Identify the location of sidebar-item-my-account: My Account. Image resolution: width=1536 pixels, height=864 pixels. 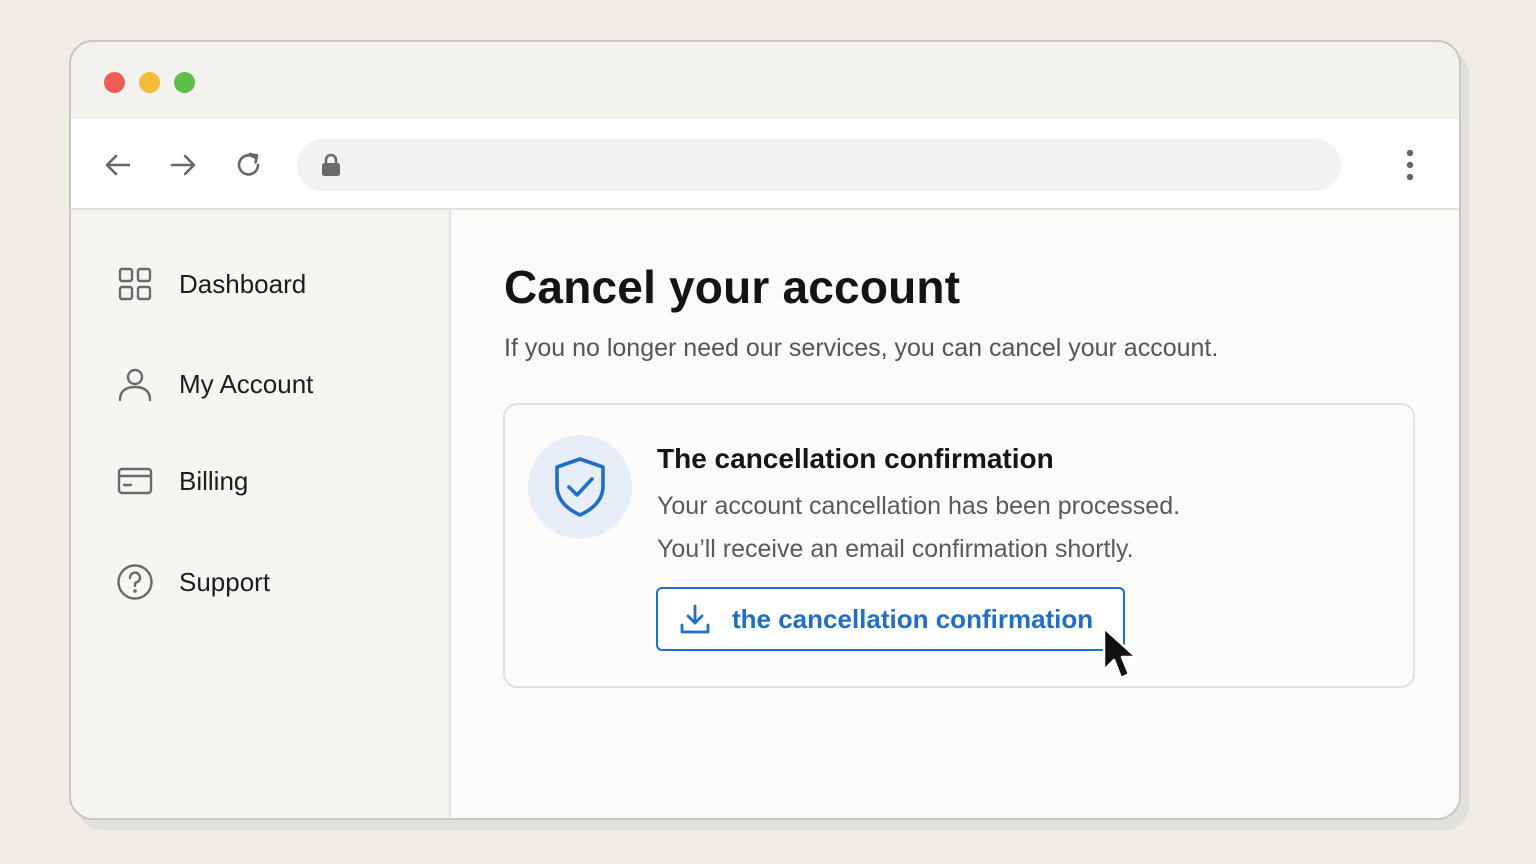
(214, 384).